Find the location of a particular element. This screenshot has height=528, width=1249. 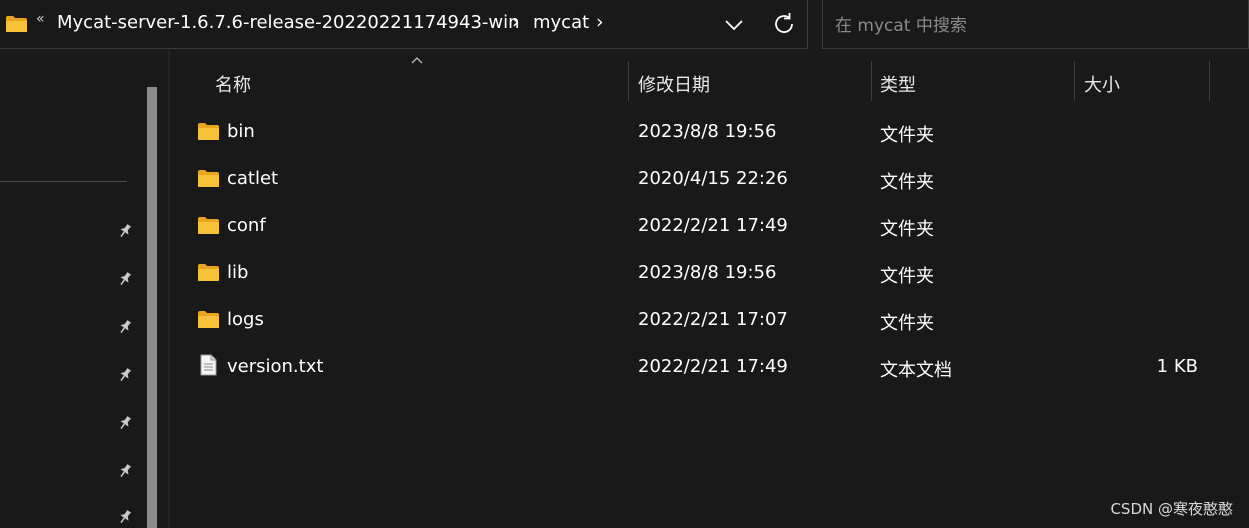

watermark: CSDN @寒夜憨憨 is located at coordinates (1171, 509).